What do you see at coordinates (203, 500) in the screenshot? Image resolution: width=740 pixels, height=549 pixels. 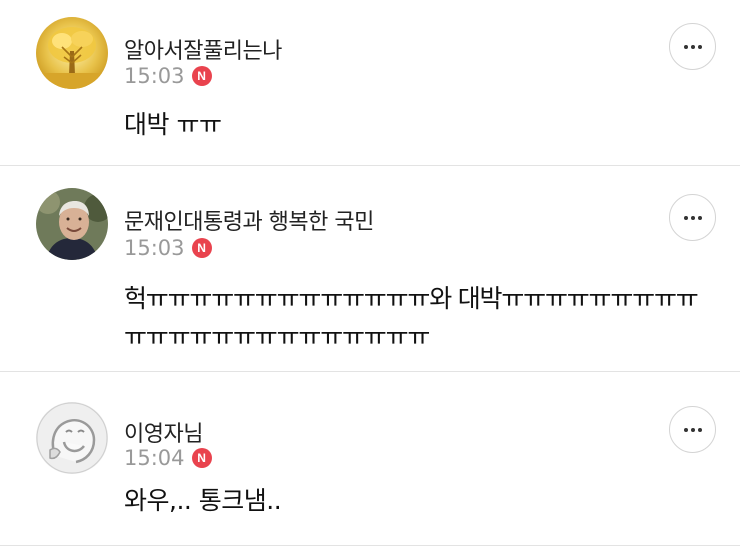 I see `comment-text: 와우,.. 통크냄..` at bounding box center [203, 500].